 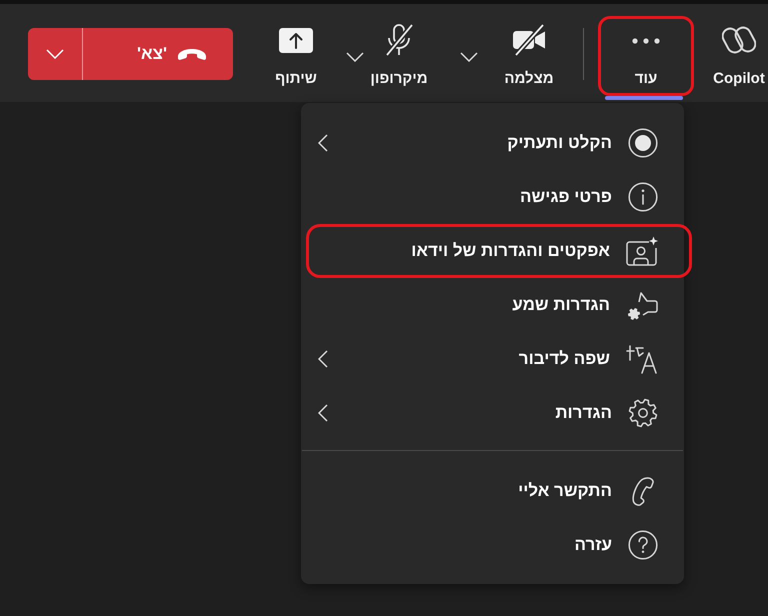 I want to click on menu-item: שפה לדיבור, so click(x=492, y=359).